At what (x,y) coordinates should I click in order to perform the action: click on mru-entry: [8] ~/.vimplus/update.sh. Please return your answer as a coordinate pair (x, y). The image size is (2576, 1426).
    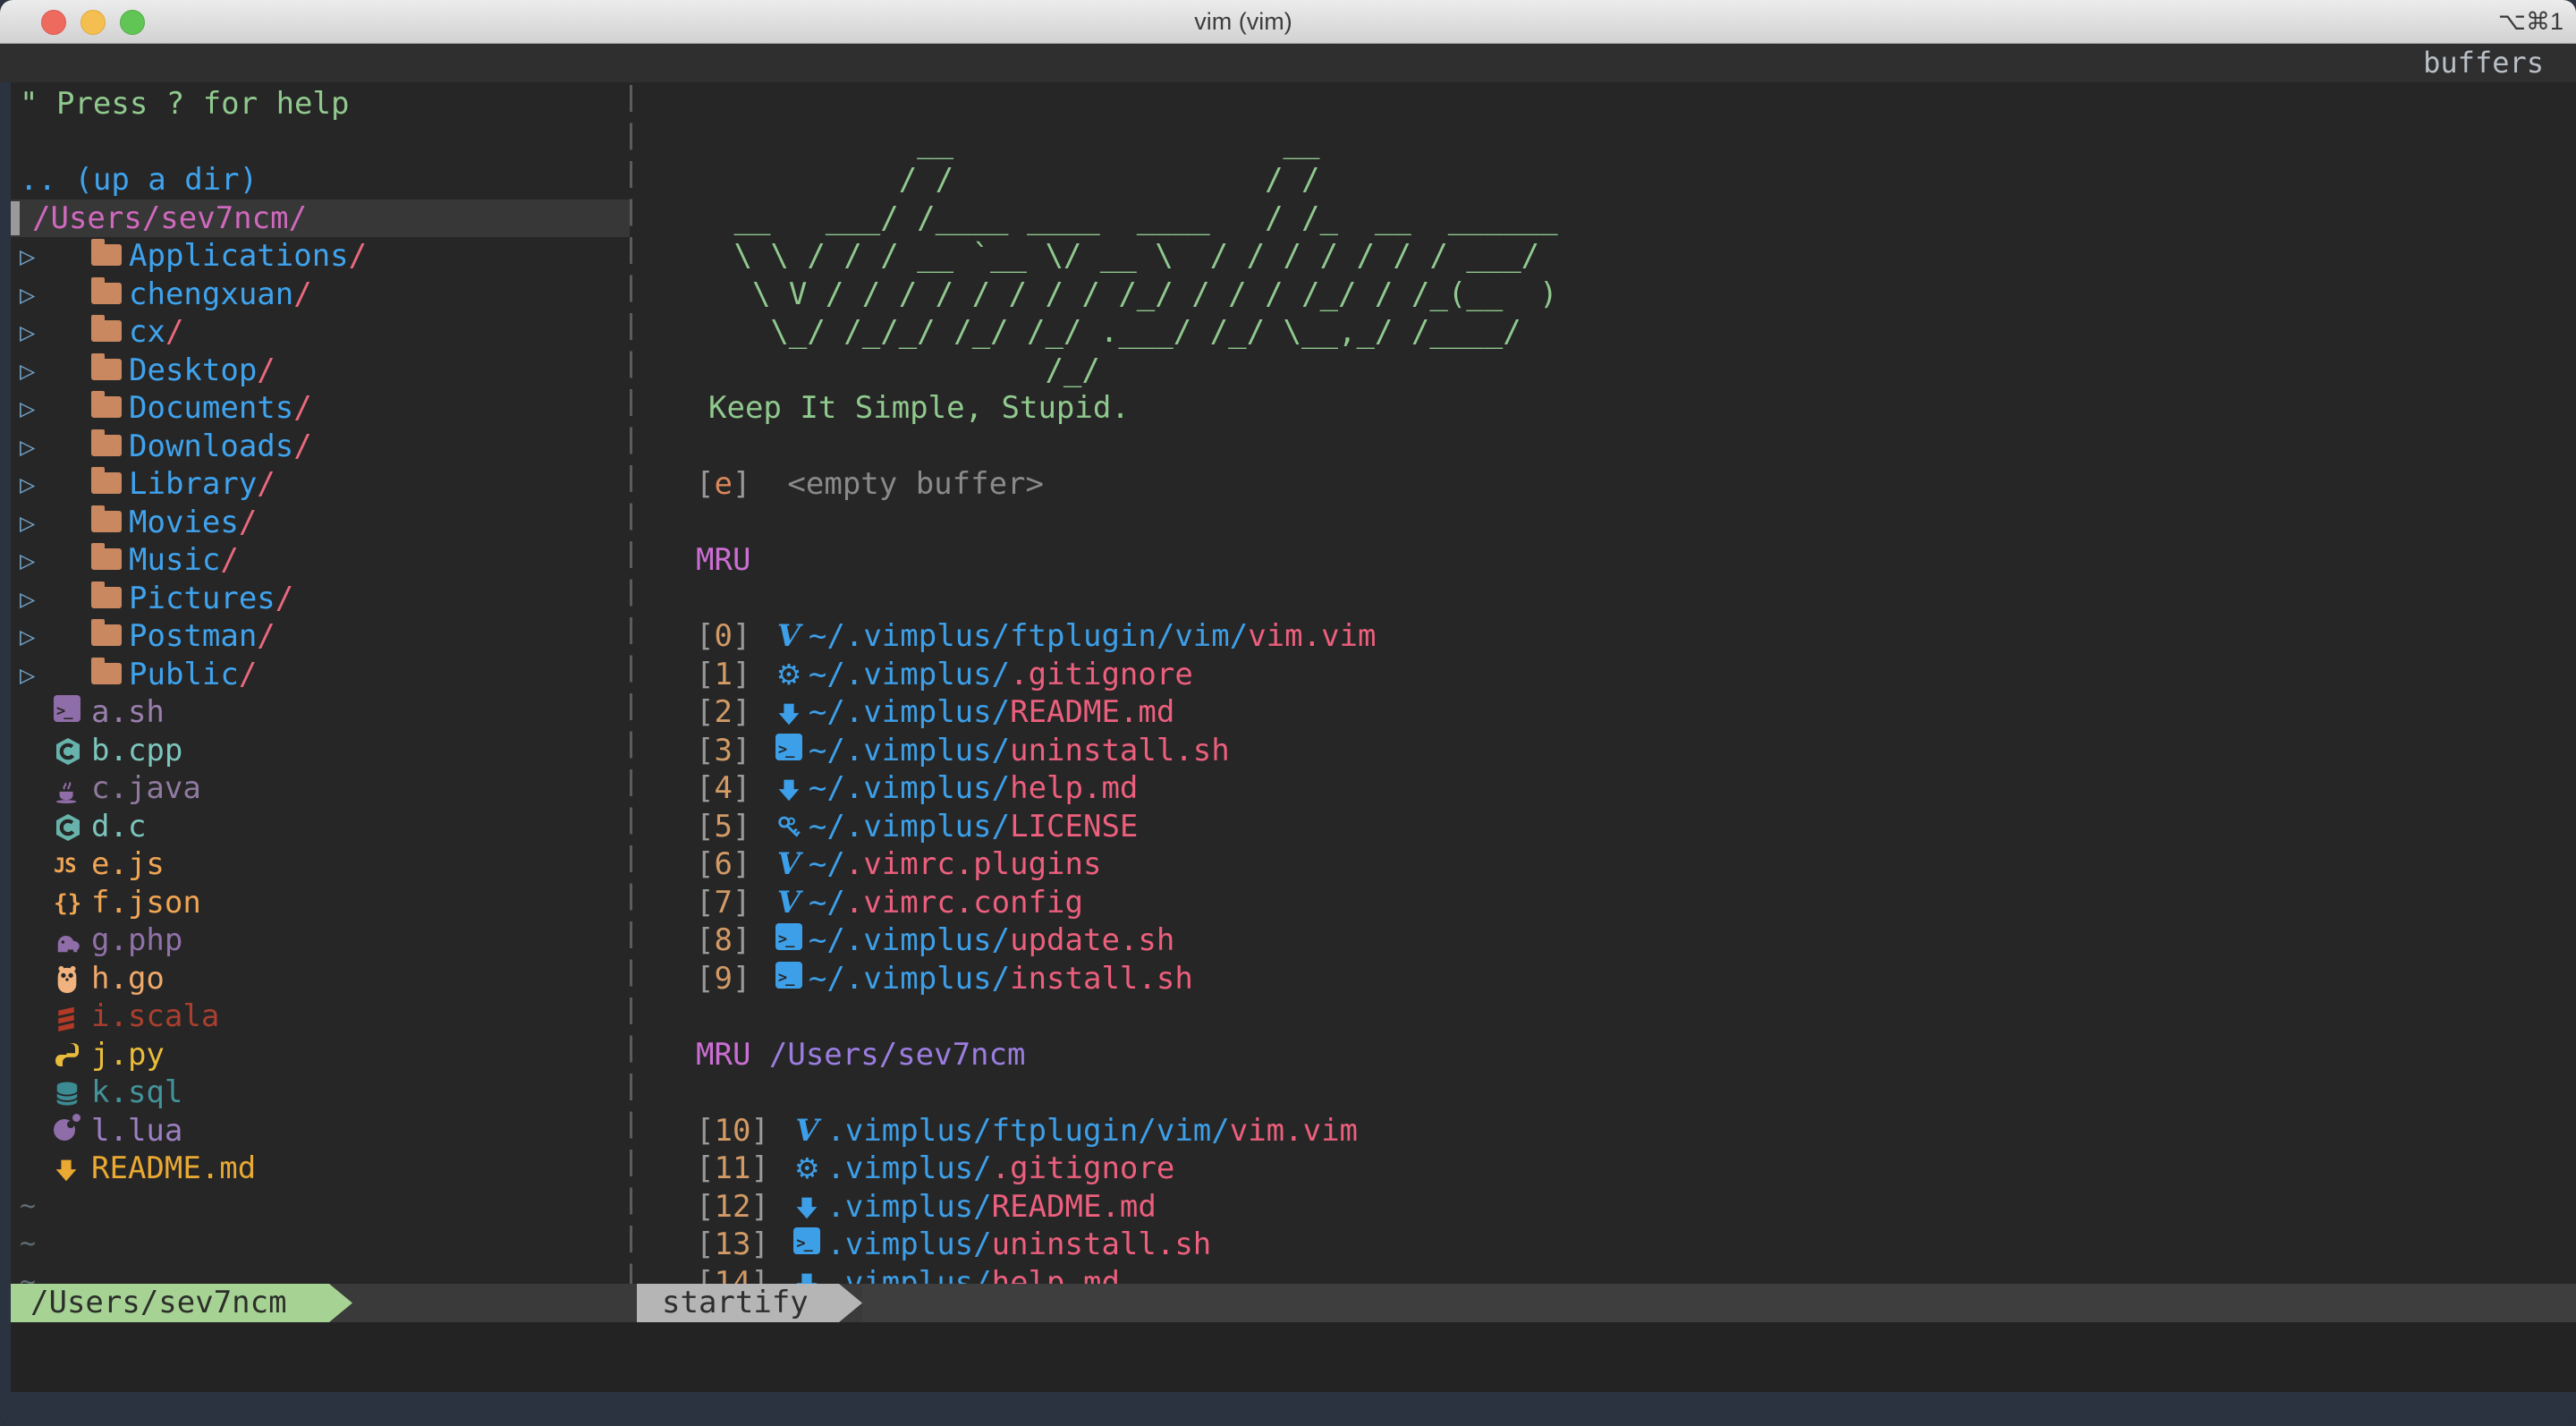
    Looking at the image, I should click on (1606, 941).